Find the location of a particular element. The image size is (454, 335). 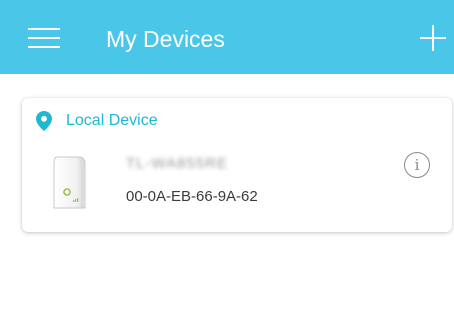

location-pin-icon is located at coordinates (44, 121).